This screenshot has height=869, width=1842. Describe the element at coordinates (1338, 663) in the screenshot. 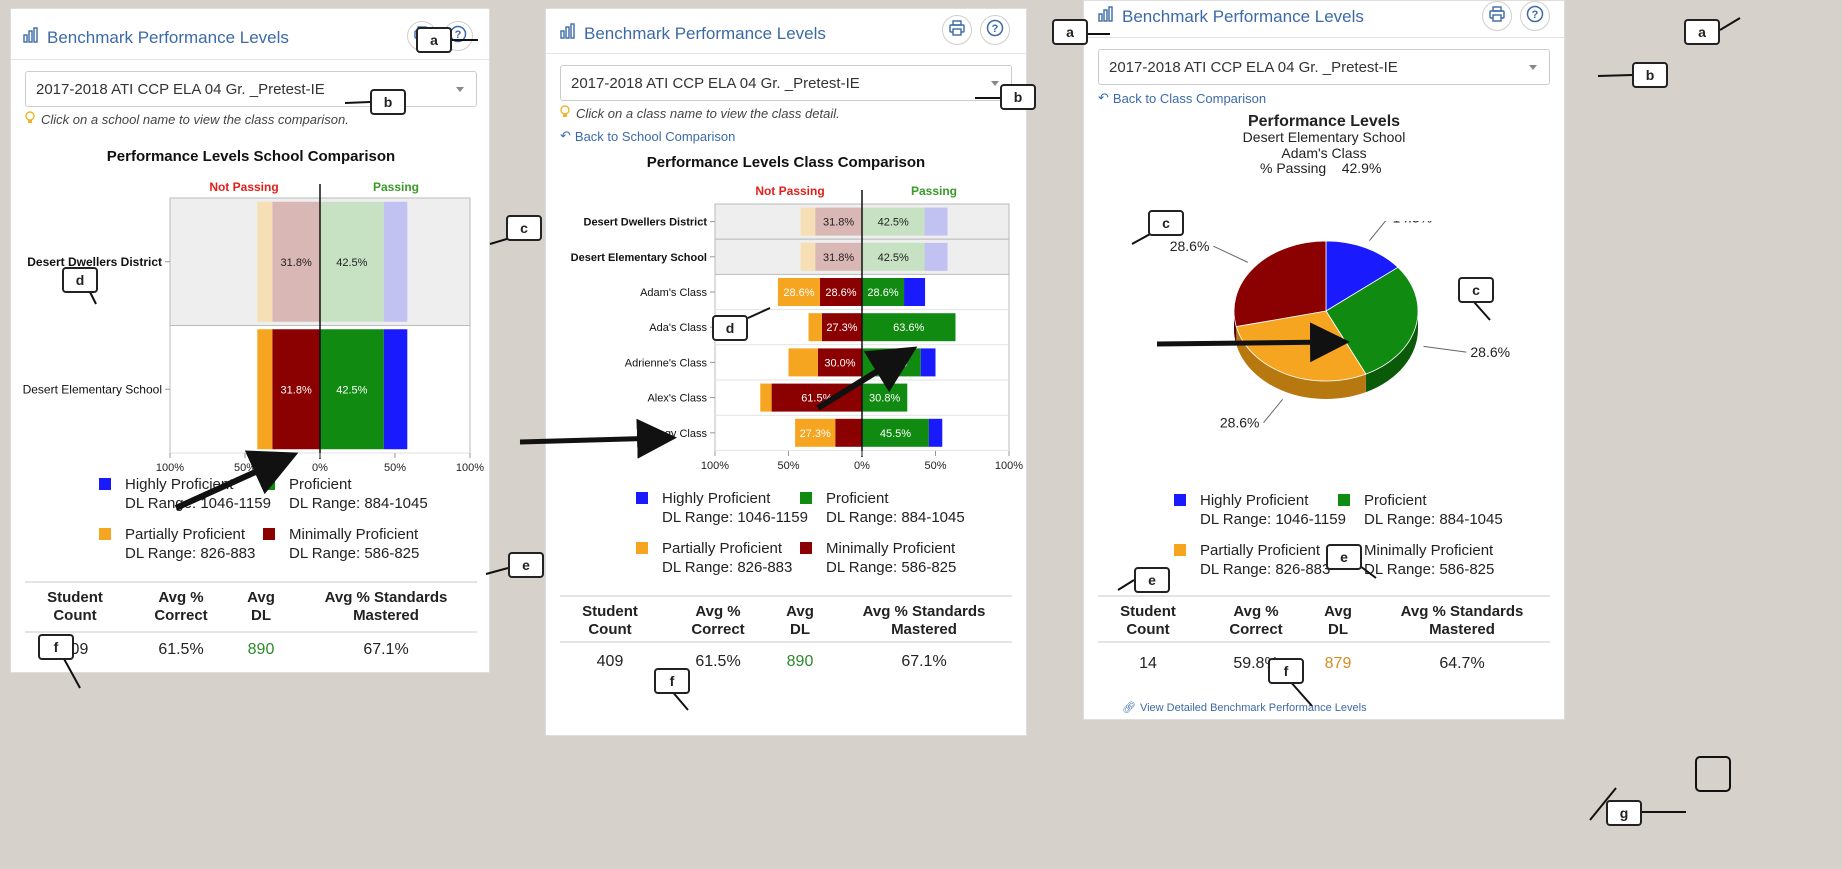

I see `value-avg-dl: 879` at that location.